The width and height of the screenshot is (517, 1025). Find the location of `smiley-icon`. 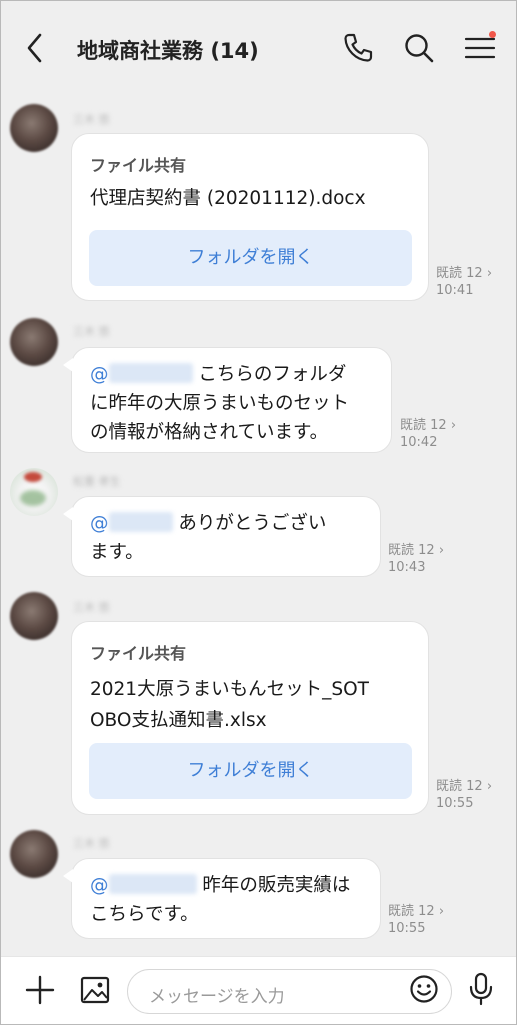

smiley-icon is located at coordinates (424, 989).